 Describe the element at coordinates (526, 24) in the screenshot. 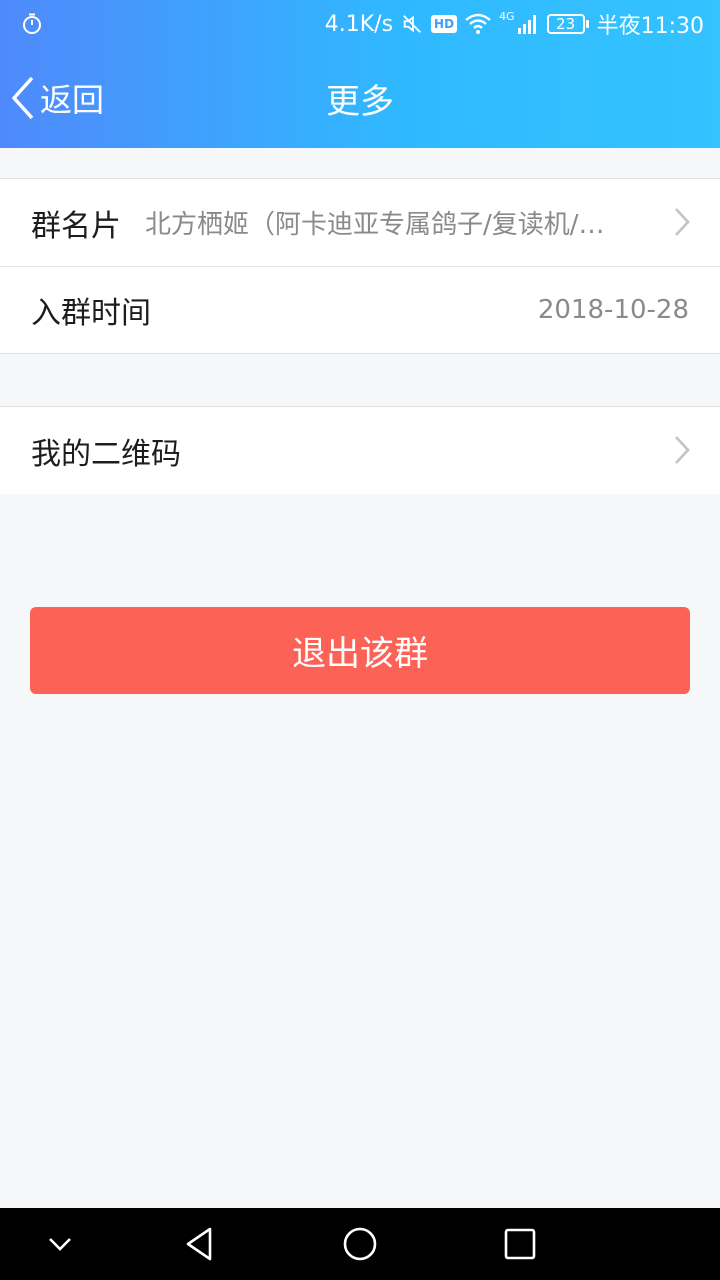

I see `signal-bars-icon` at that location.